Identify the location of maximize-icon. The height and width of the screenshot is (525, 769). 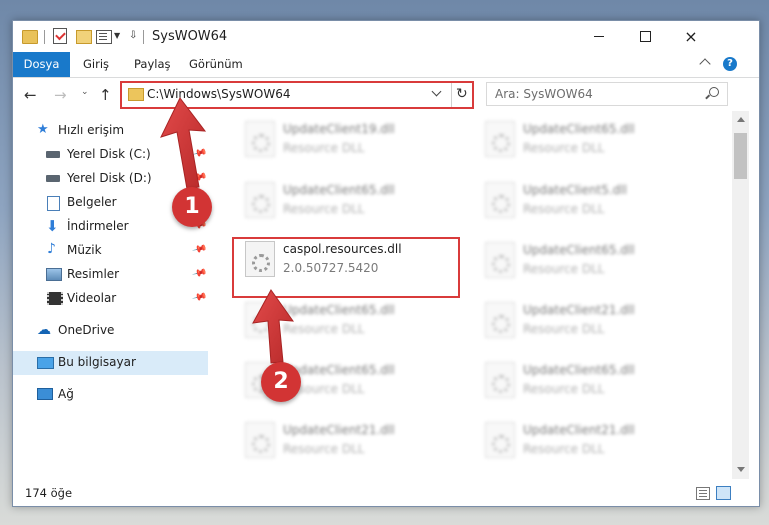
(645, 36).